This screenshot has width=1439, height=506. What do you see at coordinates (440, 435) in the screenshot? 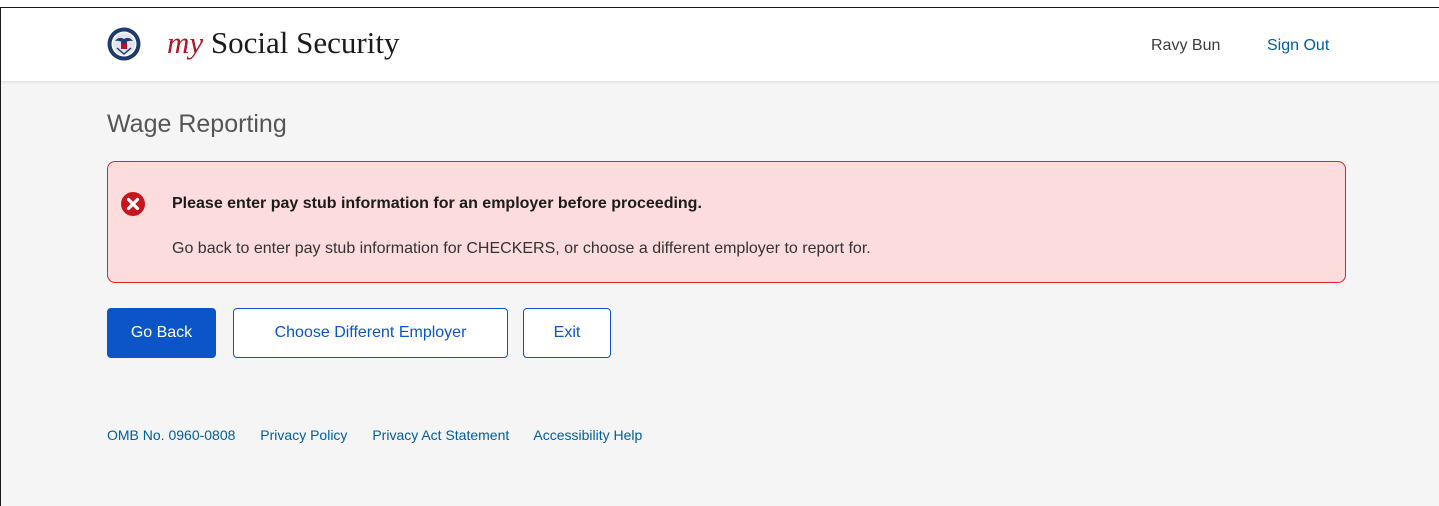
I see `privacy-act-statement-link: Privacy Act Statement` at bounding box center [440, 435].